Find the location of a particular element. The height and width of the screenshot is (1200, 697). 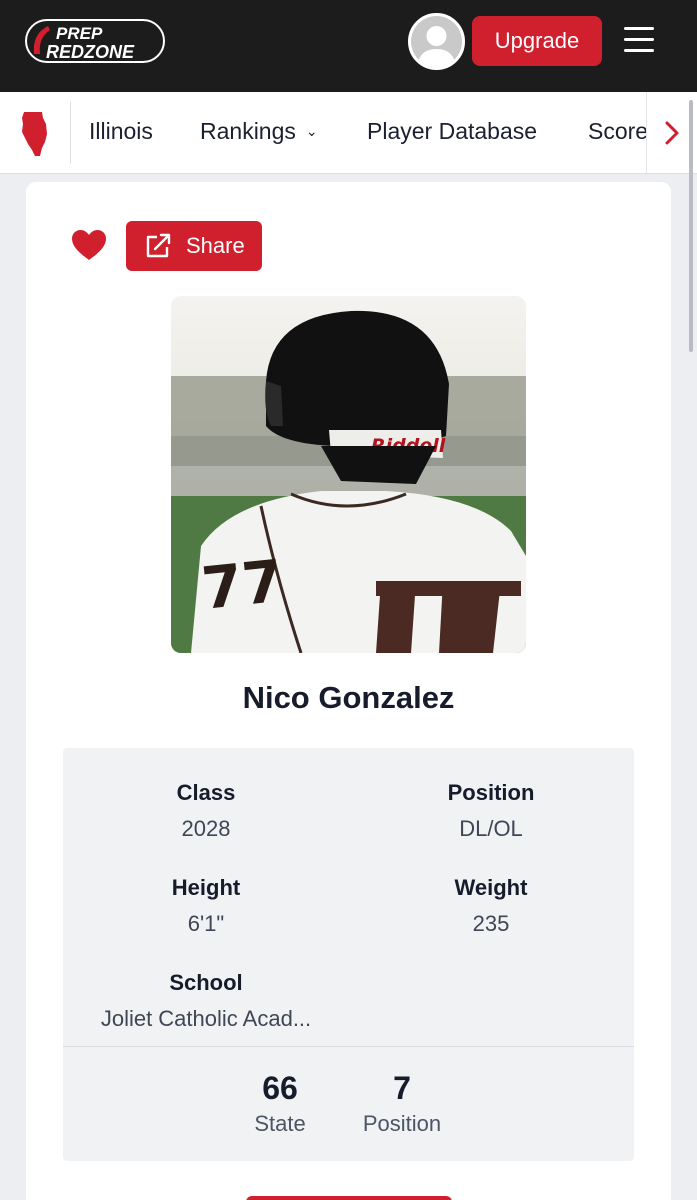

rank-label: State is located at coordinates (280, 1123).